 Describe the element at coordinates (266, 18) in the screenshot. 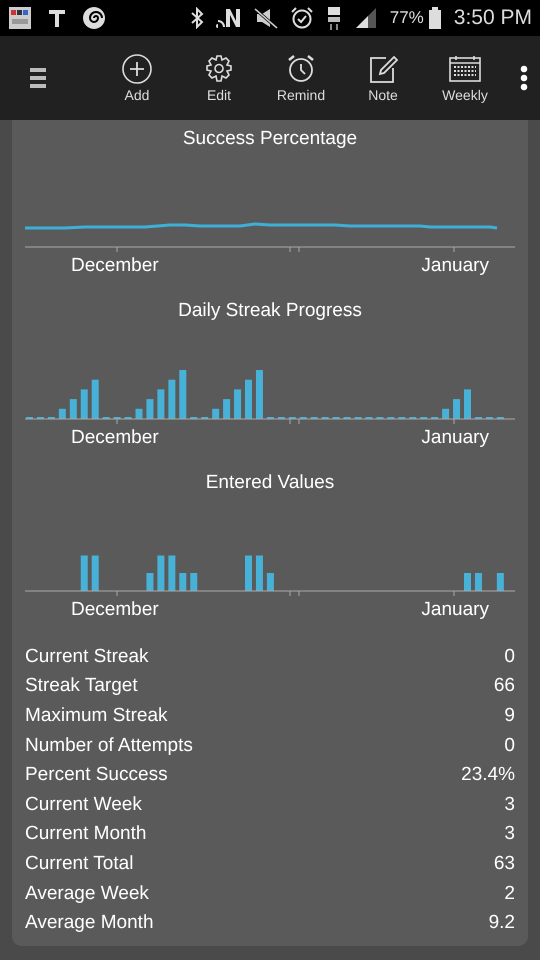

I see `mute-icon` at that location.